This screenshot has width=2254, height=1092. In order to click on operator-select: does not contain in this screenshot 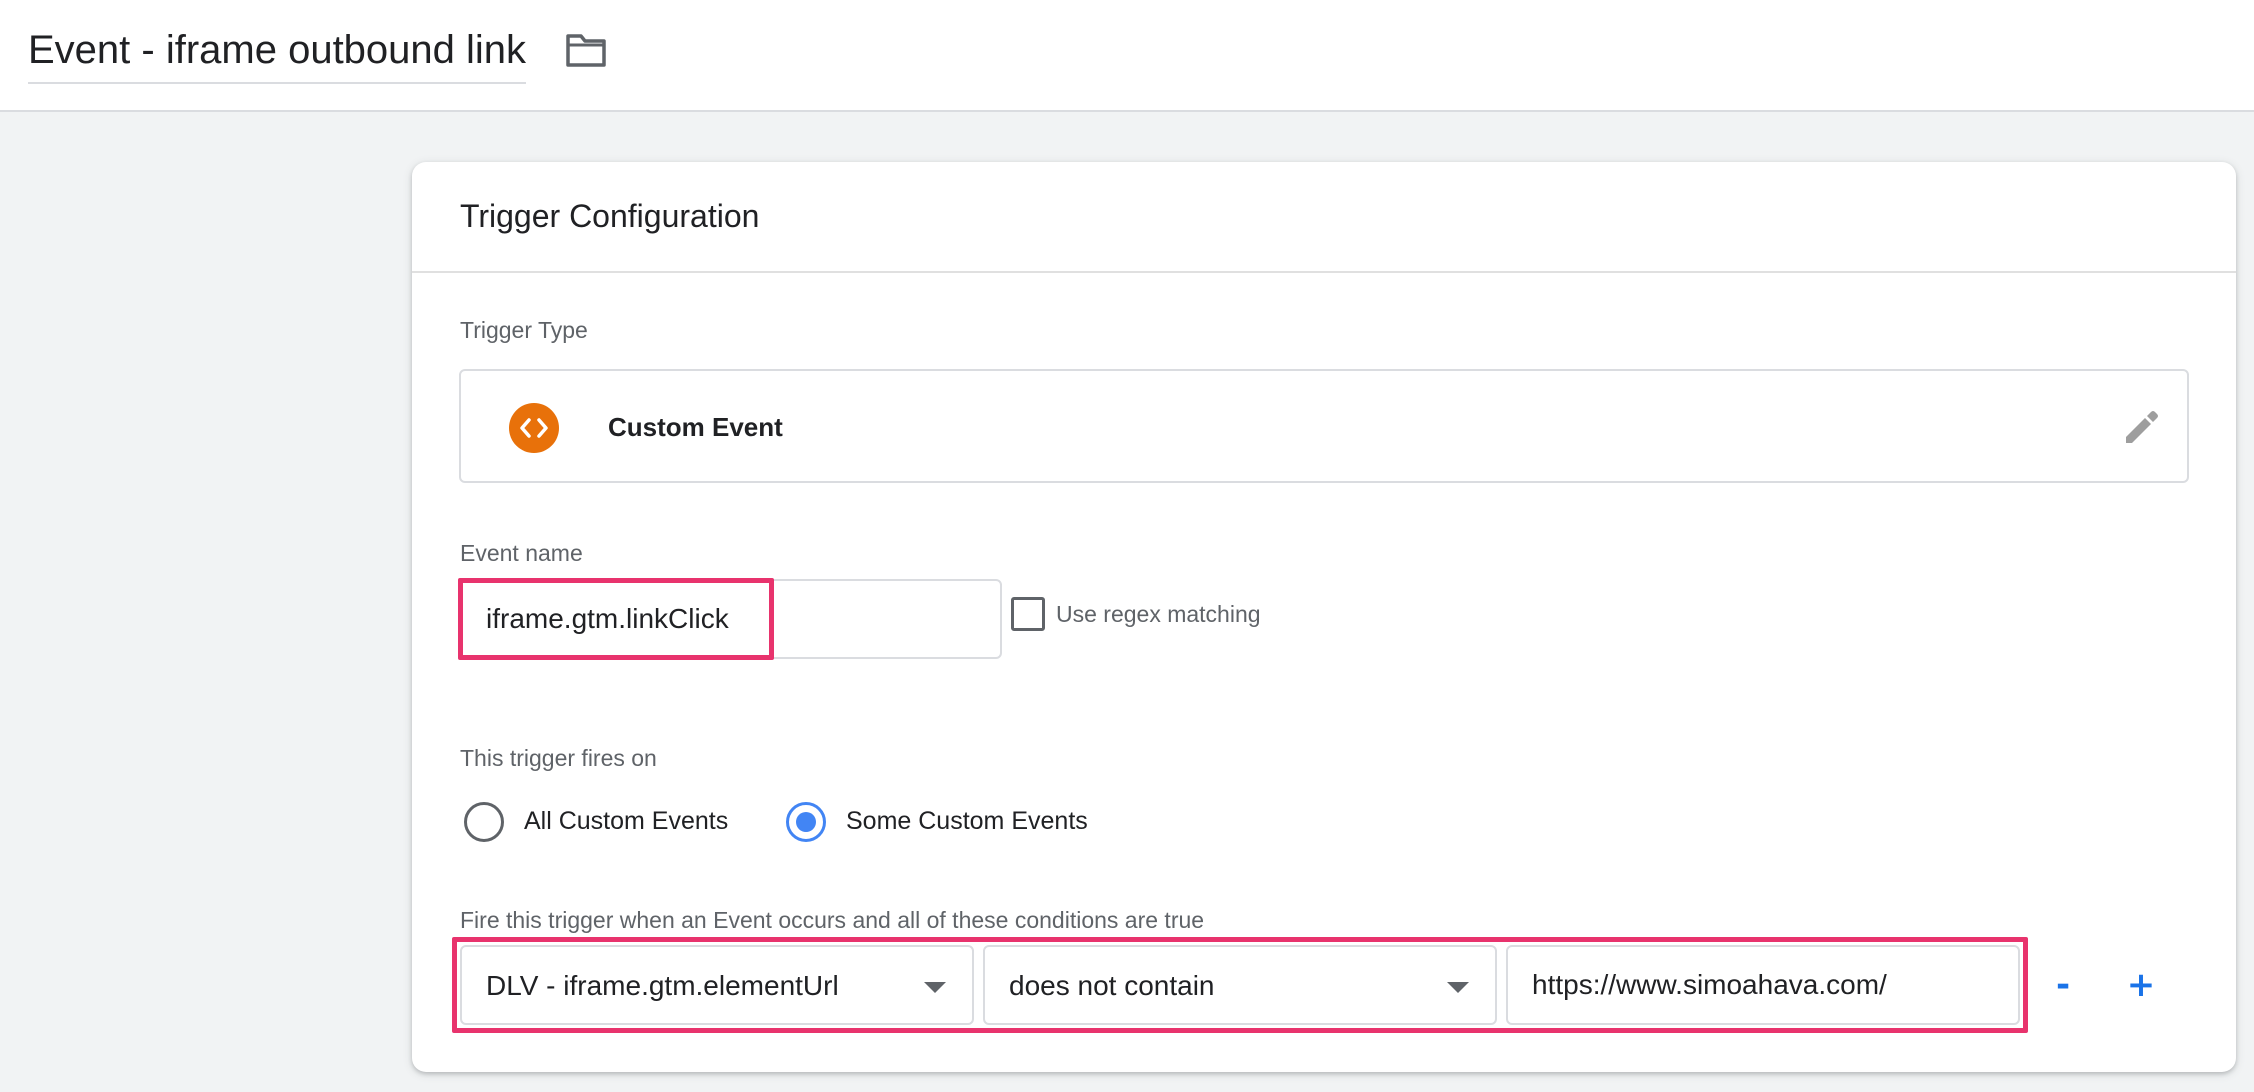, I will do `click(1240, 985)`.